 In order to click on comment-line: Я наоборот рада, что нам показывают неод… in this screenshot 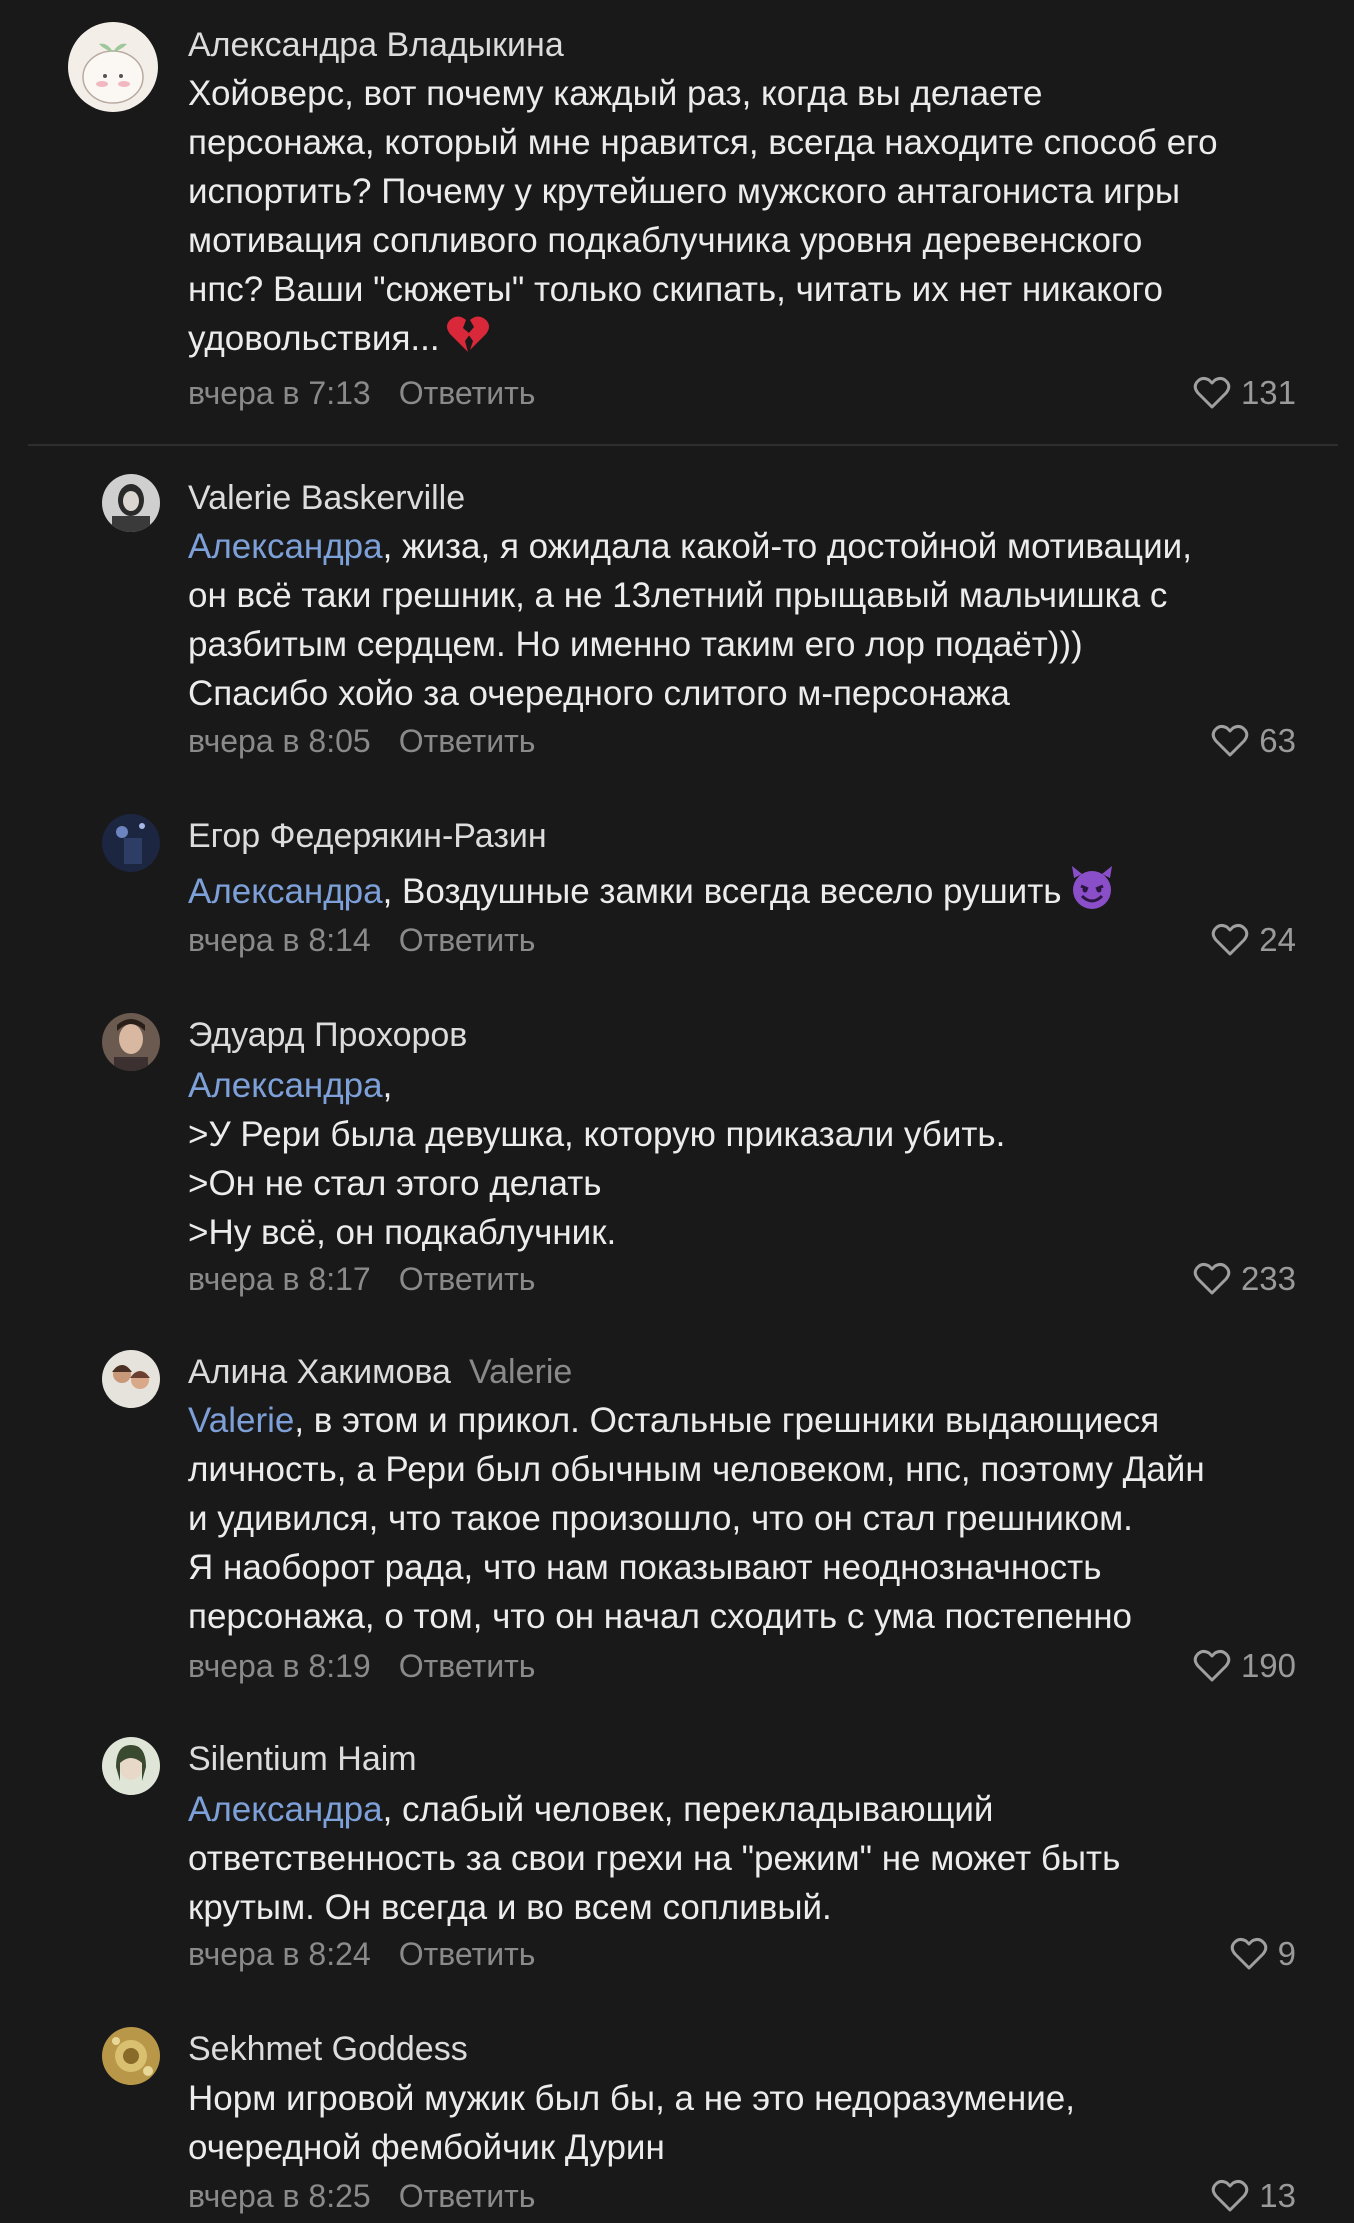, I will do `click(645, 1567)`.